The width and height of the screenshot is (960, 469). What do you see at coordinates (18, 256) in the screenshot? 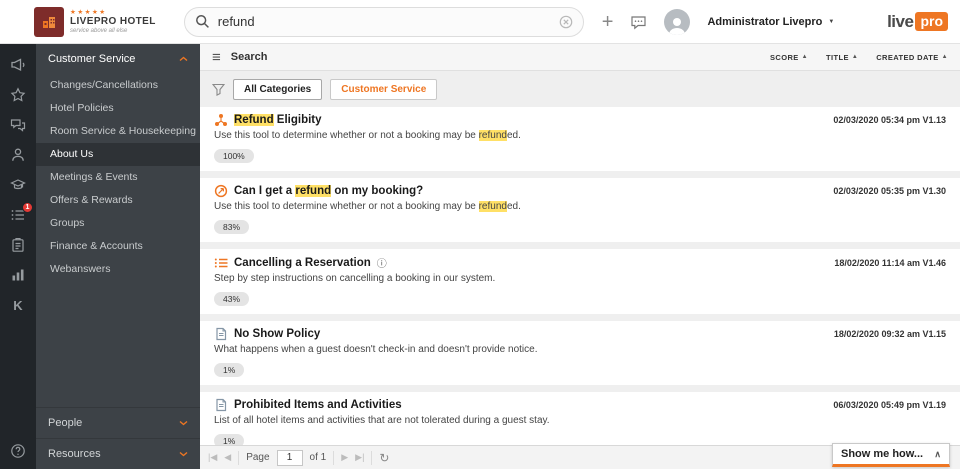
I see `icon-rail: 1 K` at bounding box center [18, 256].